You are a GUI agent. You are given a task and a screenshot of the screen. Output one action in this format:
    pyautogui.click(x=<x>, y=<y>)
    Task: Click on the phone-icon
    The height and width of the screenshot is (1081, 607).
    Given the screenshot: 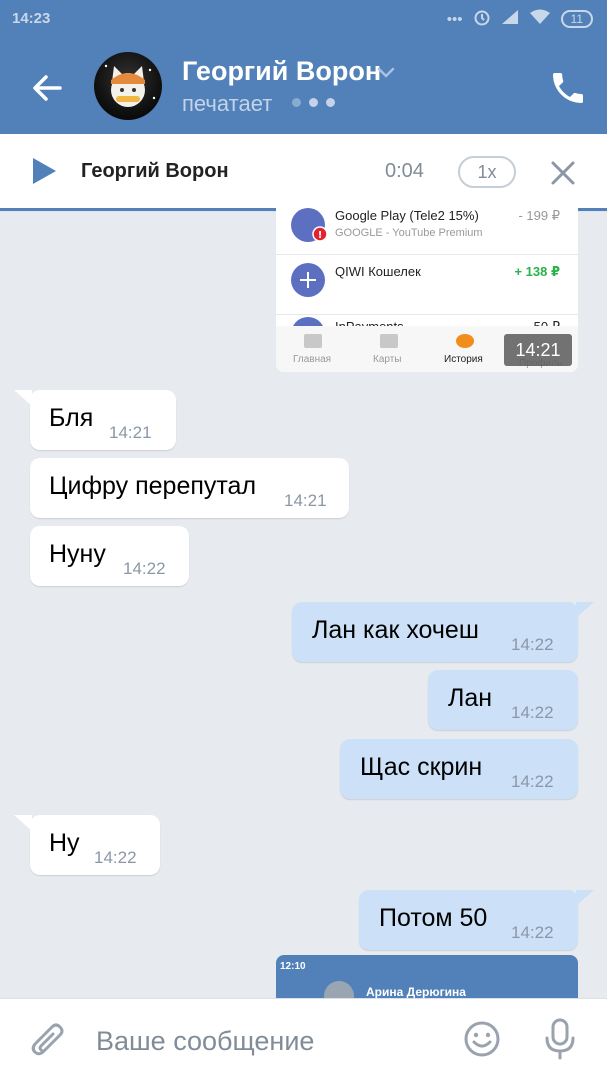 What is the action you would take?
    pyautogui.click(x=568, y=88)
    